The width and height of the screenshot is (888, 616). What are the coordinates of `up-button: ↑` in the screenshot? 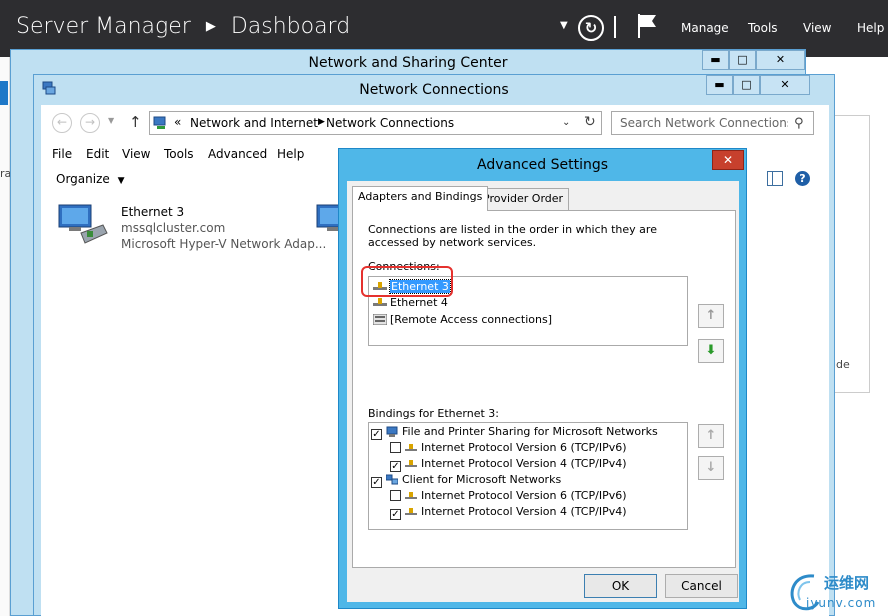 It's located at (135, 122).